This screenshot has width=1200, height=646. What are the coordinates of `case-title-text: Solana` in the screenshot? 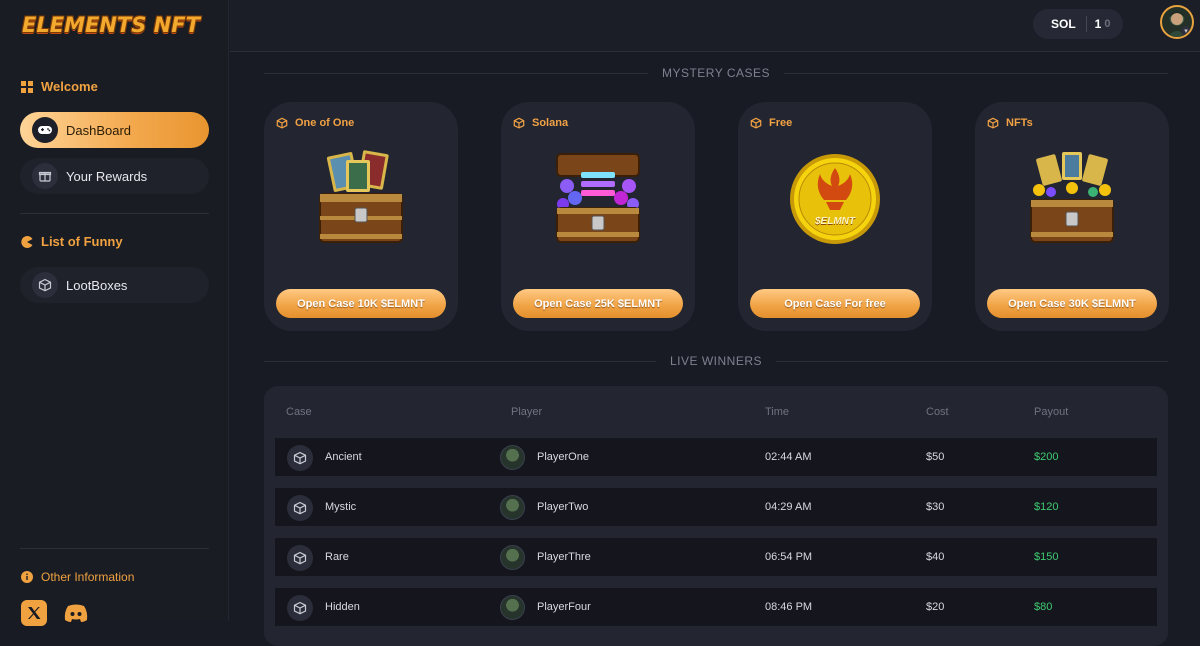 It's located at (550, 123).